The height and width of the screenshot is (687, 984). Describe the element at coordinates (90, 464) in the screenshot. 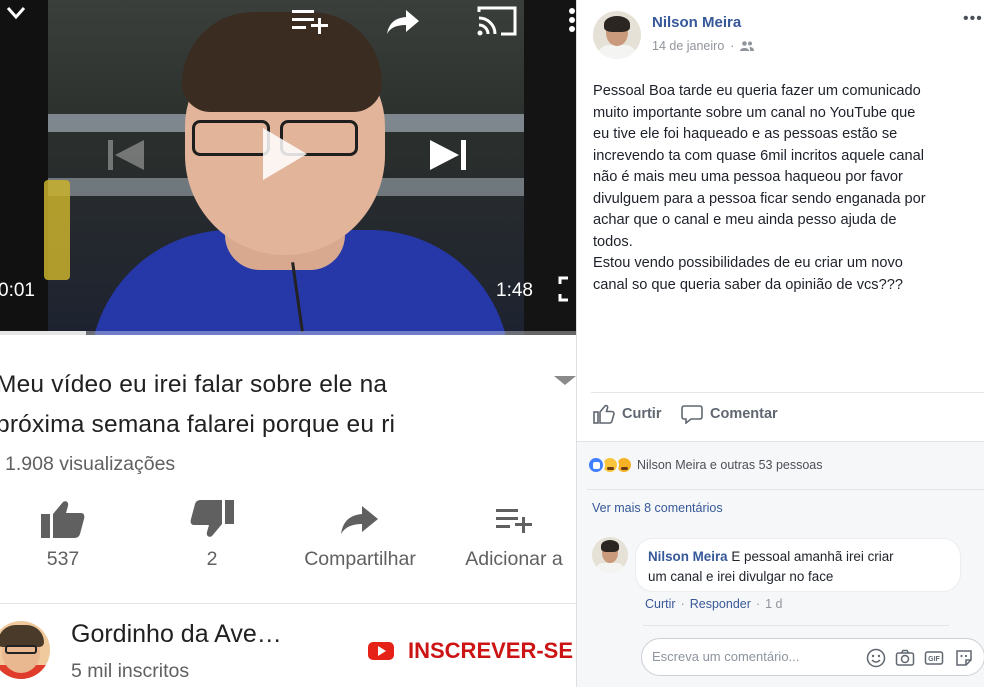

I see `view-count: 1.908 visualizações` at that location.